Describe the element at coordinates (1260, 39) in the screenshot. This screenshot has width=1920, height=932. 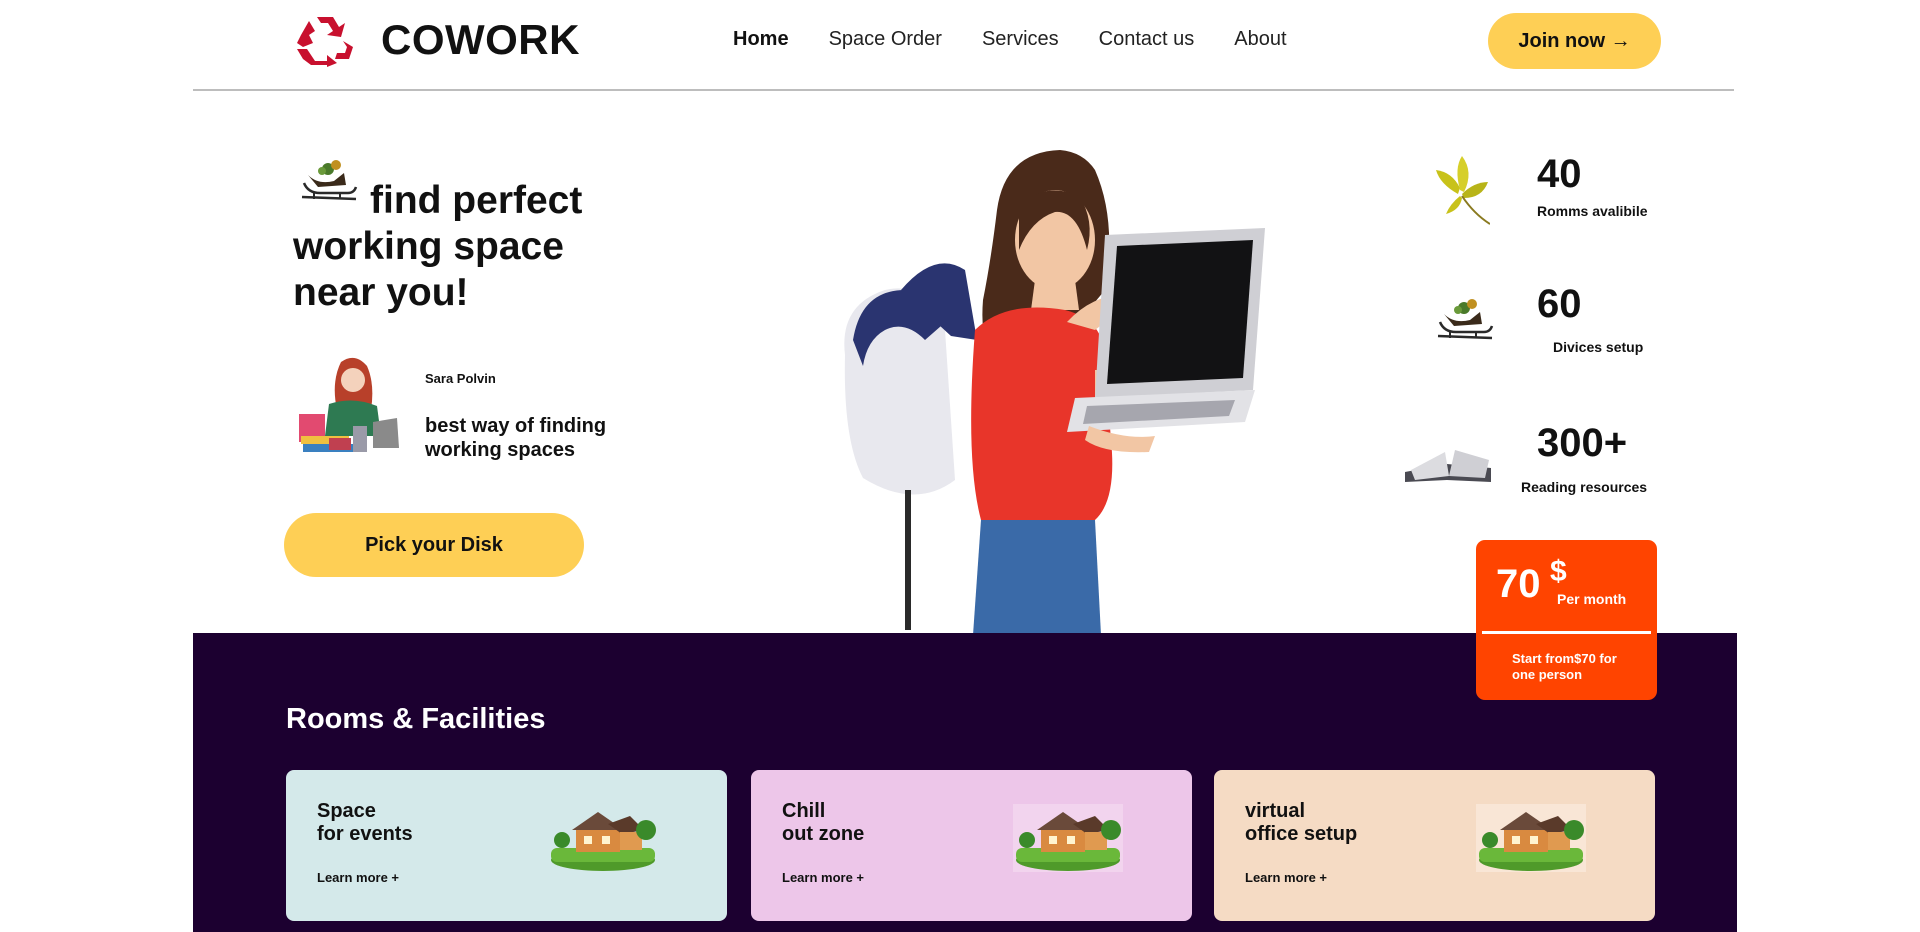
I see `nav-about: About` at that location.